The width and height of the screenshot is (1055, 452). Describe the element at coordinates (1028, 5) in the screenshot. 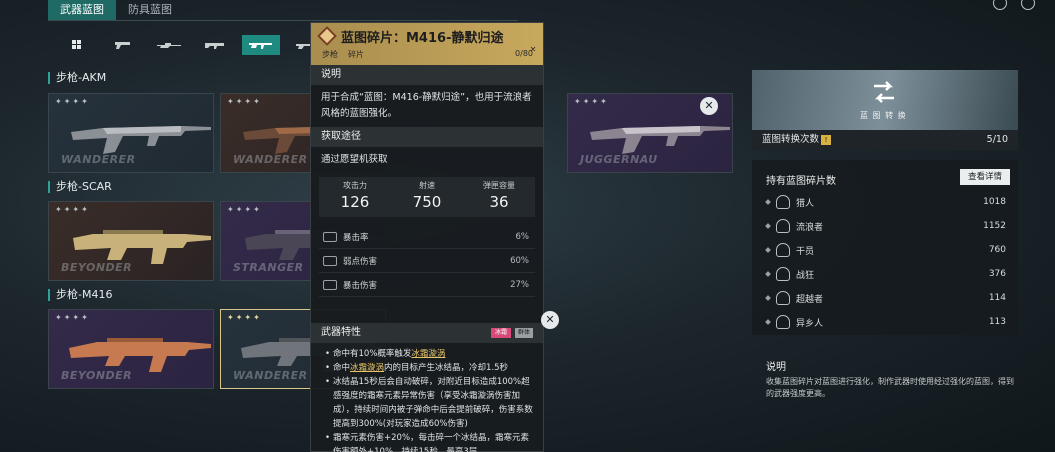

I see `close-icon` at that location.